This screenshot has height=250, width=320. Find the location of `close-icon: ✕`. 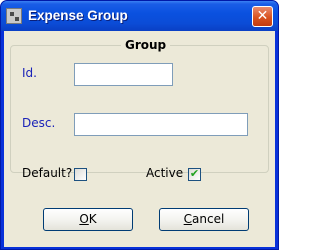

close-icon: ✕ is located at coordinates (262, 16).